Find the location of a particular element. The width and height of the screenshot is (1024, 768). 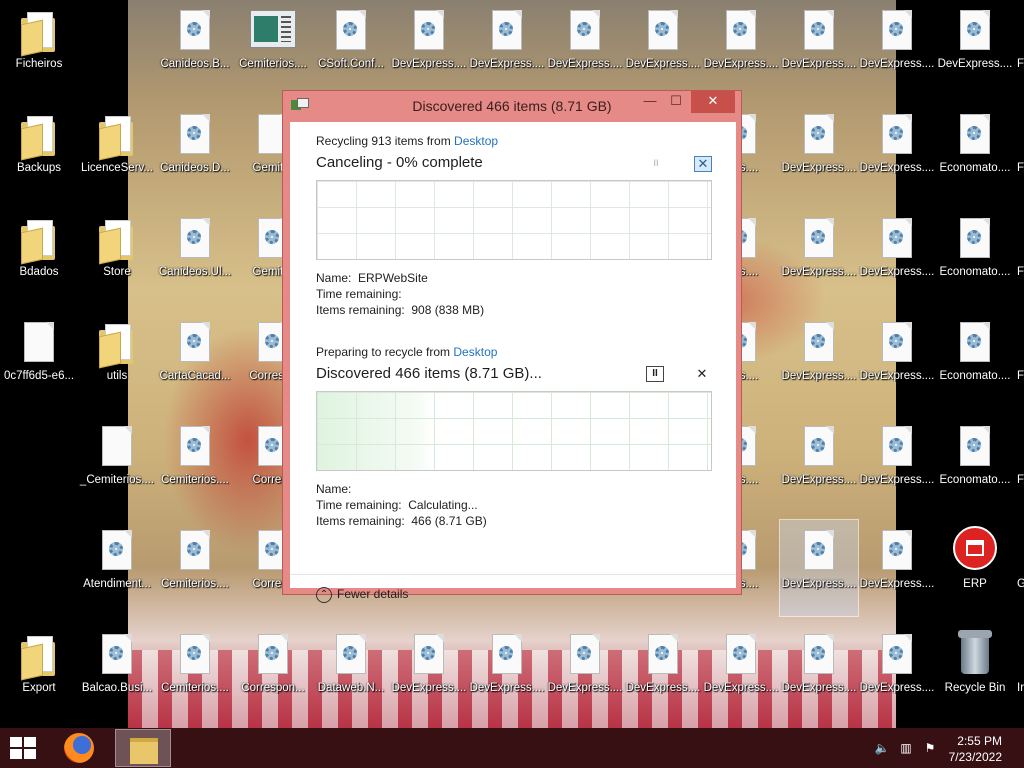

desktop-icon: Export is located at coordinates (39, 672).